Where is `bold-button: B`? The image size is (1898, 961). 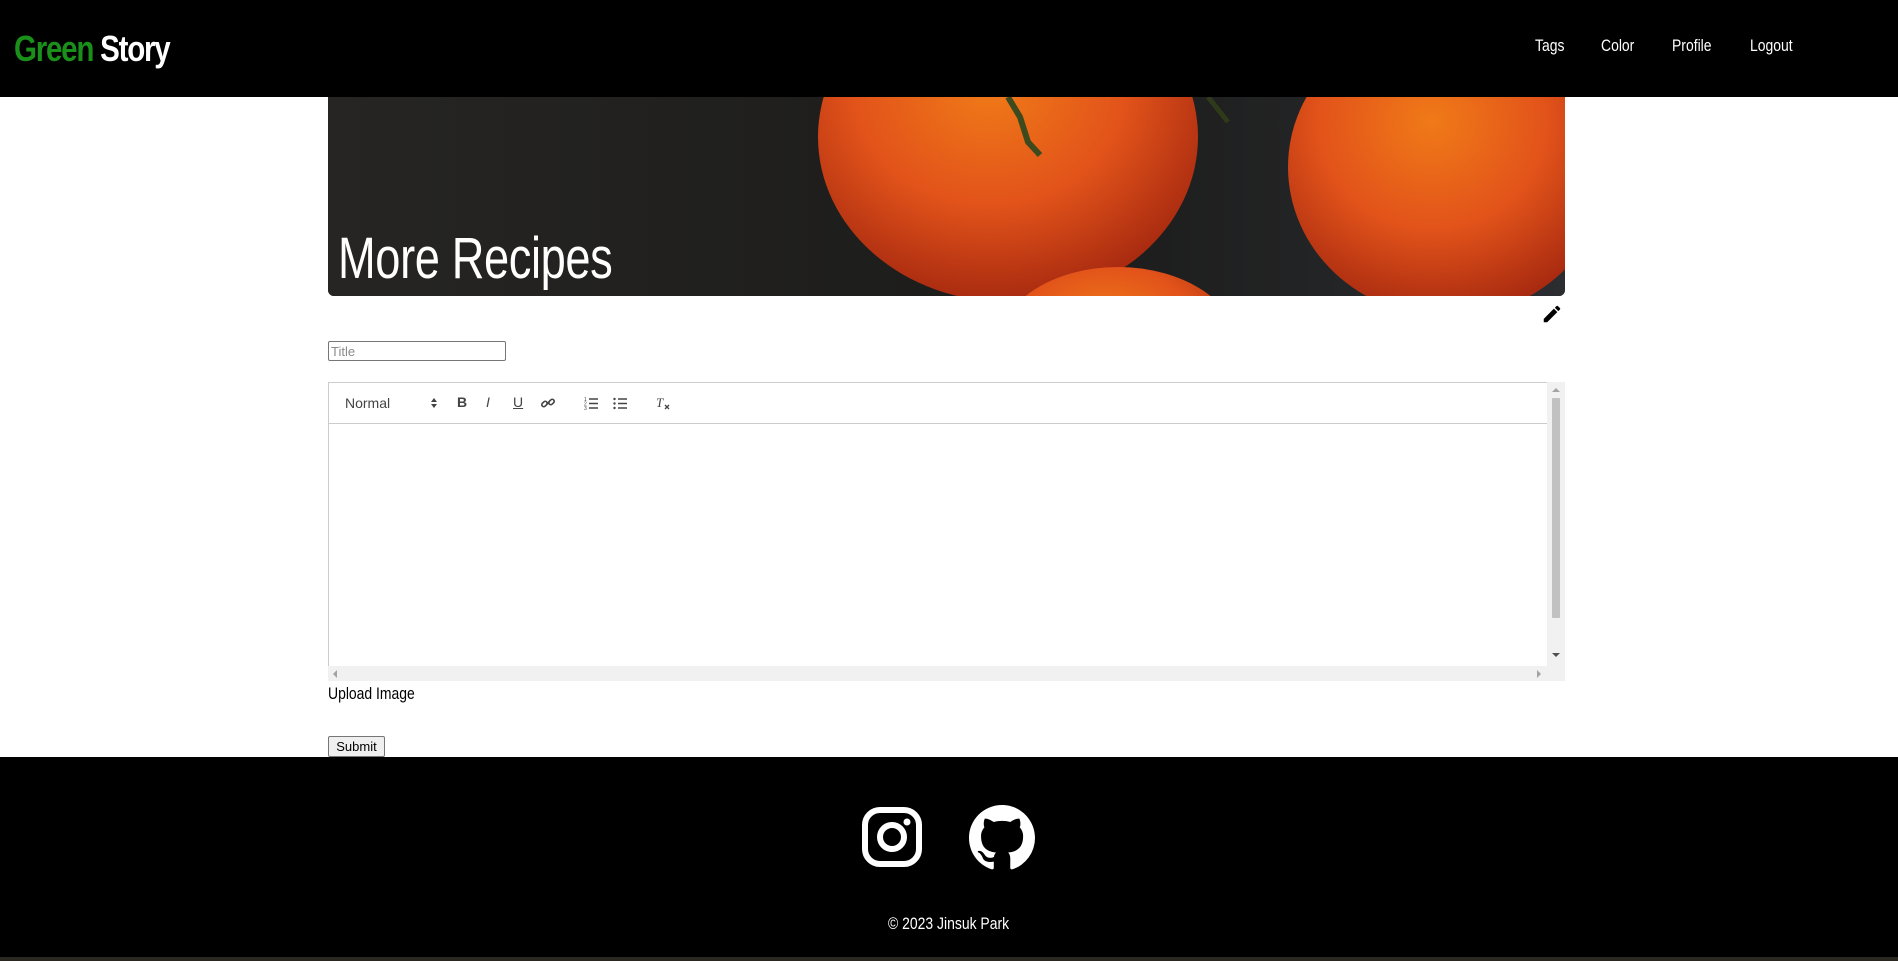
bold-button: B is located at coordinates (462, 402).